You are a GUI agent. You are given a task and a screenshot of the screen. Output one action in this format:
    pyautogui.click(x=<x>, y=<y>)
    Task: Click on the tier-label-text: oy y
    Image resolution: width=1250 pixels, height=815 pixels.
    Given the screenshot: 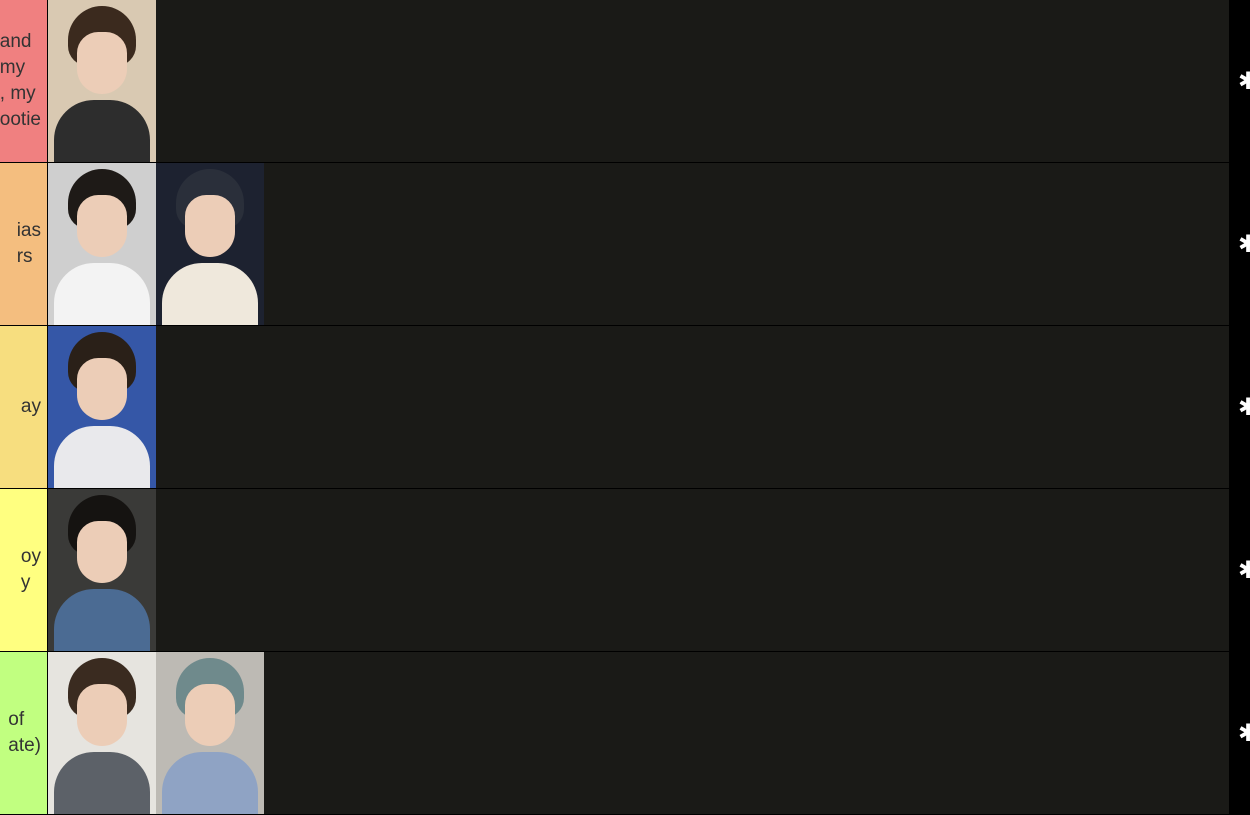 What is the action you would take?
    pyautogui.click(x=30, y=569)
    